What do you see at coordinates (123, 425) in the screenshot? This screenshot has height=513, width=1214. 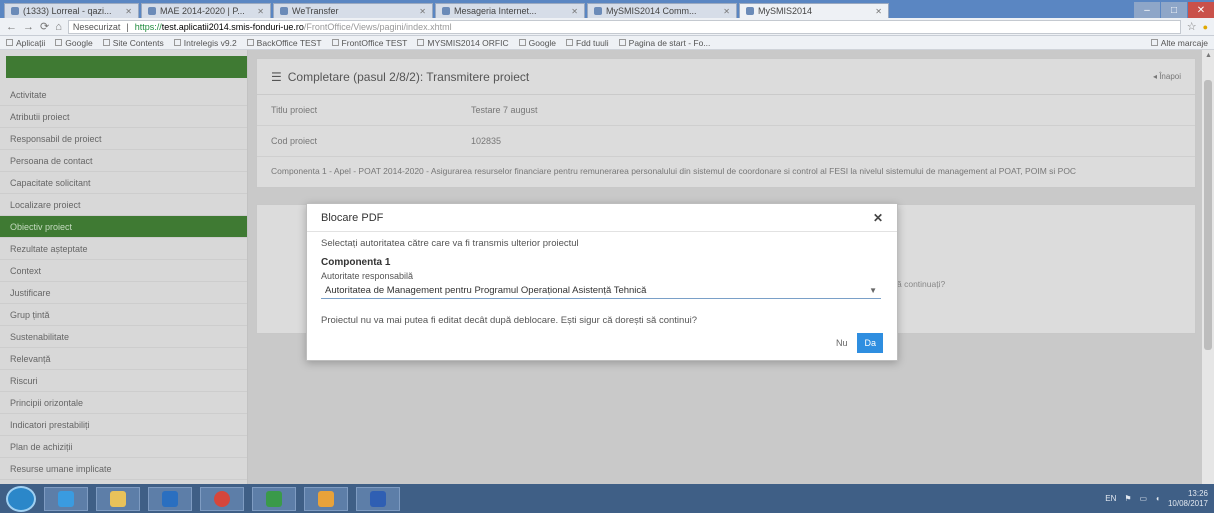 I see `sidebar-item: Indicatori prestabiliți` at bounding box center [123, 425].